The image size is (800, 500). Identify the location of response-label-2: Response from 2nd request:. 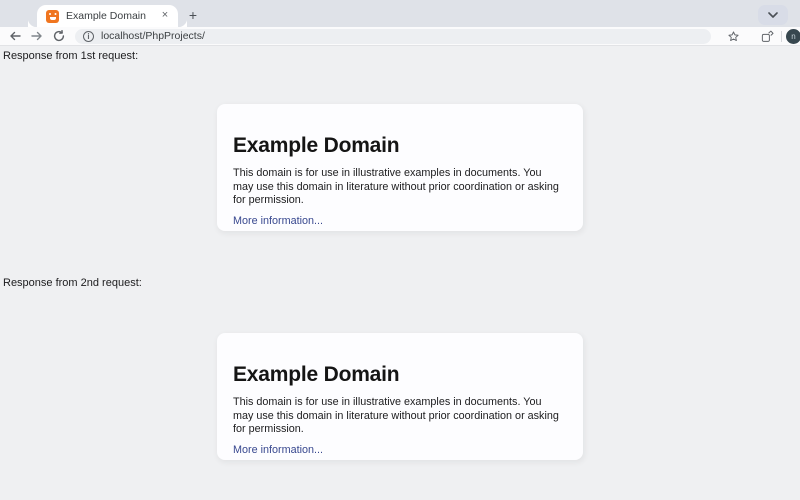
(72, 283).